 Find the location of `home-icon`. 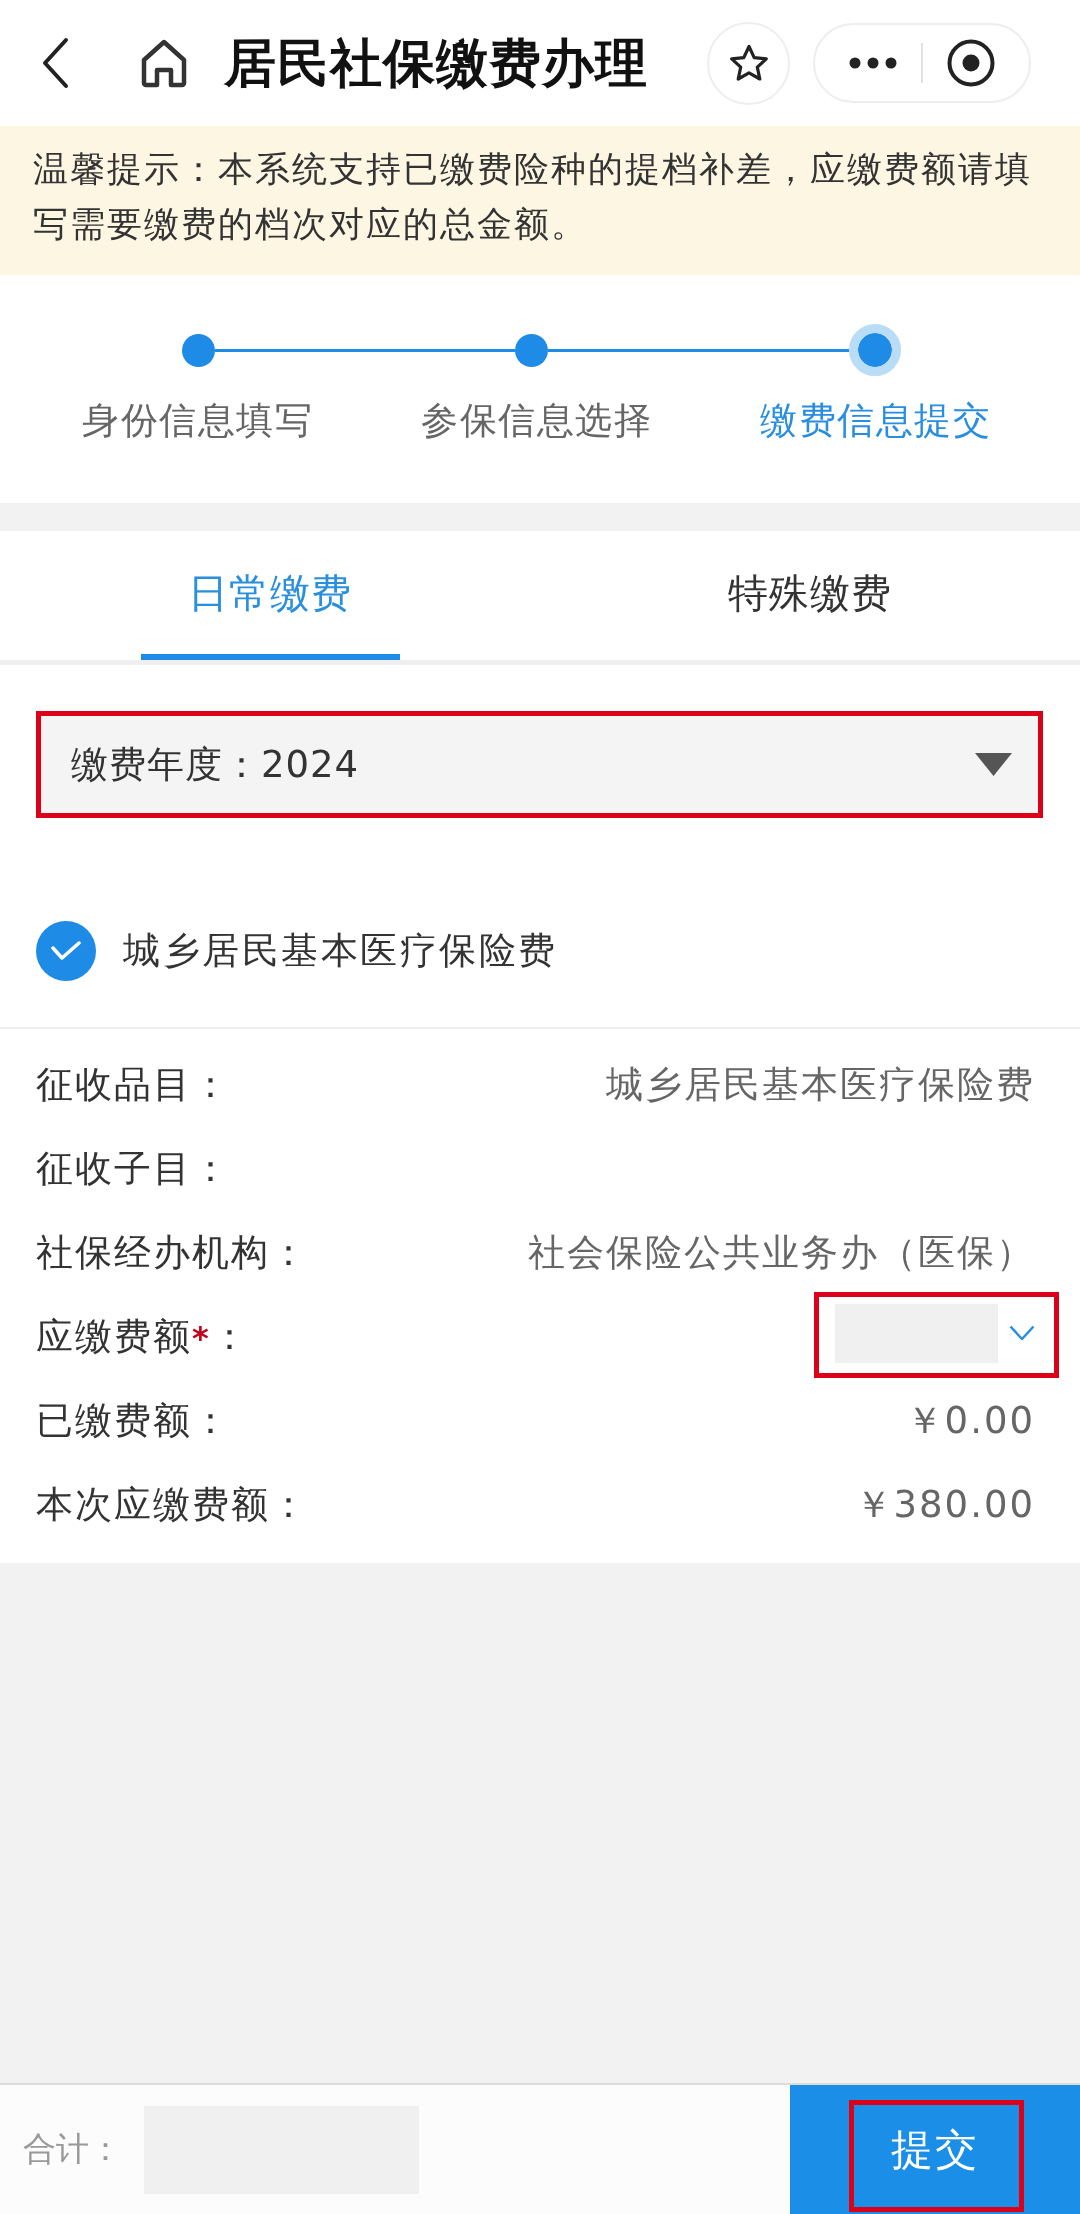

home-icon is located at coordinates (164, 63).